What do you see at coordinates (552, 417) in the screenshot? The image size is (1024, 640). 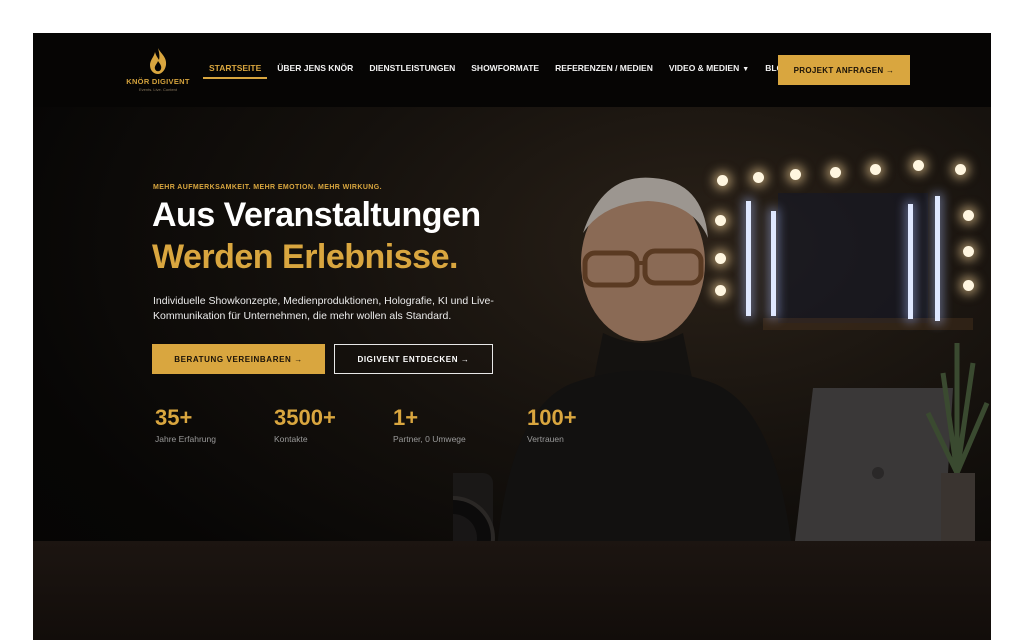 I see `stat-value: 100+` at bounding box center [552, 417].